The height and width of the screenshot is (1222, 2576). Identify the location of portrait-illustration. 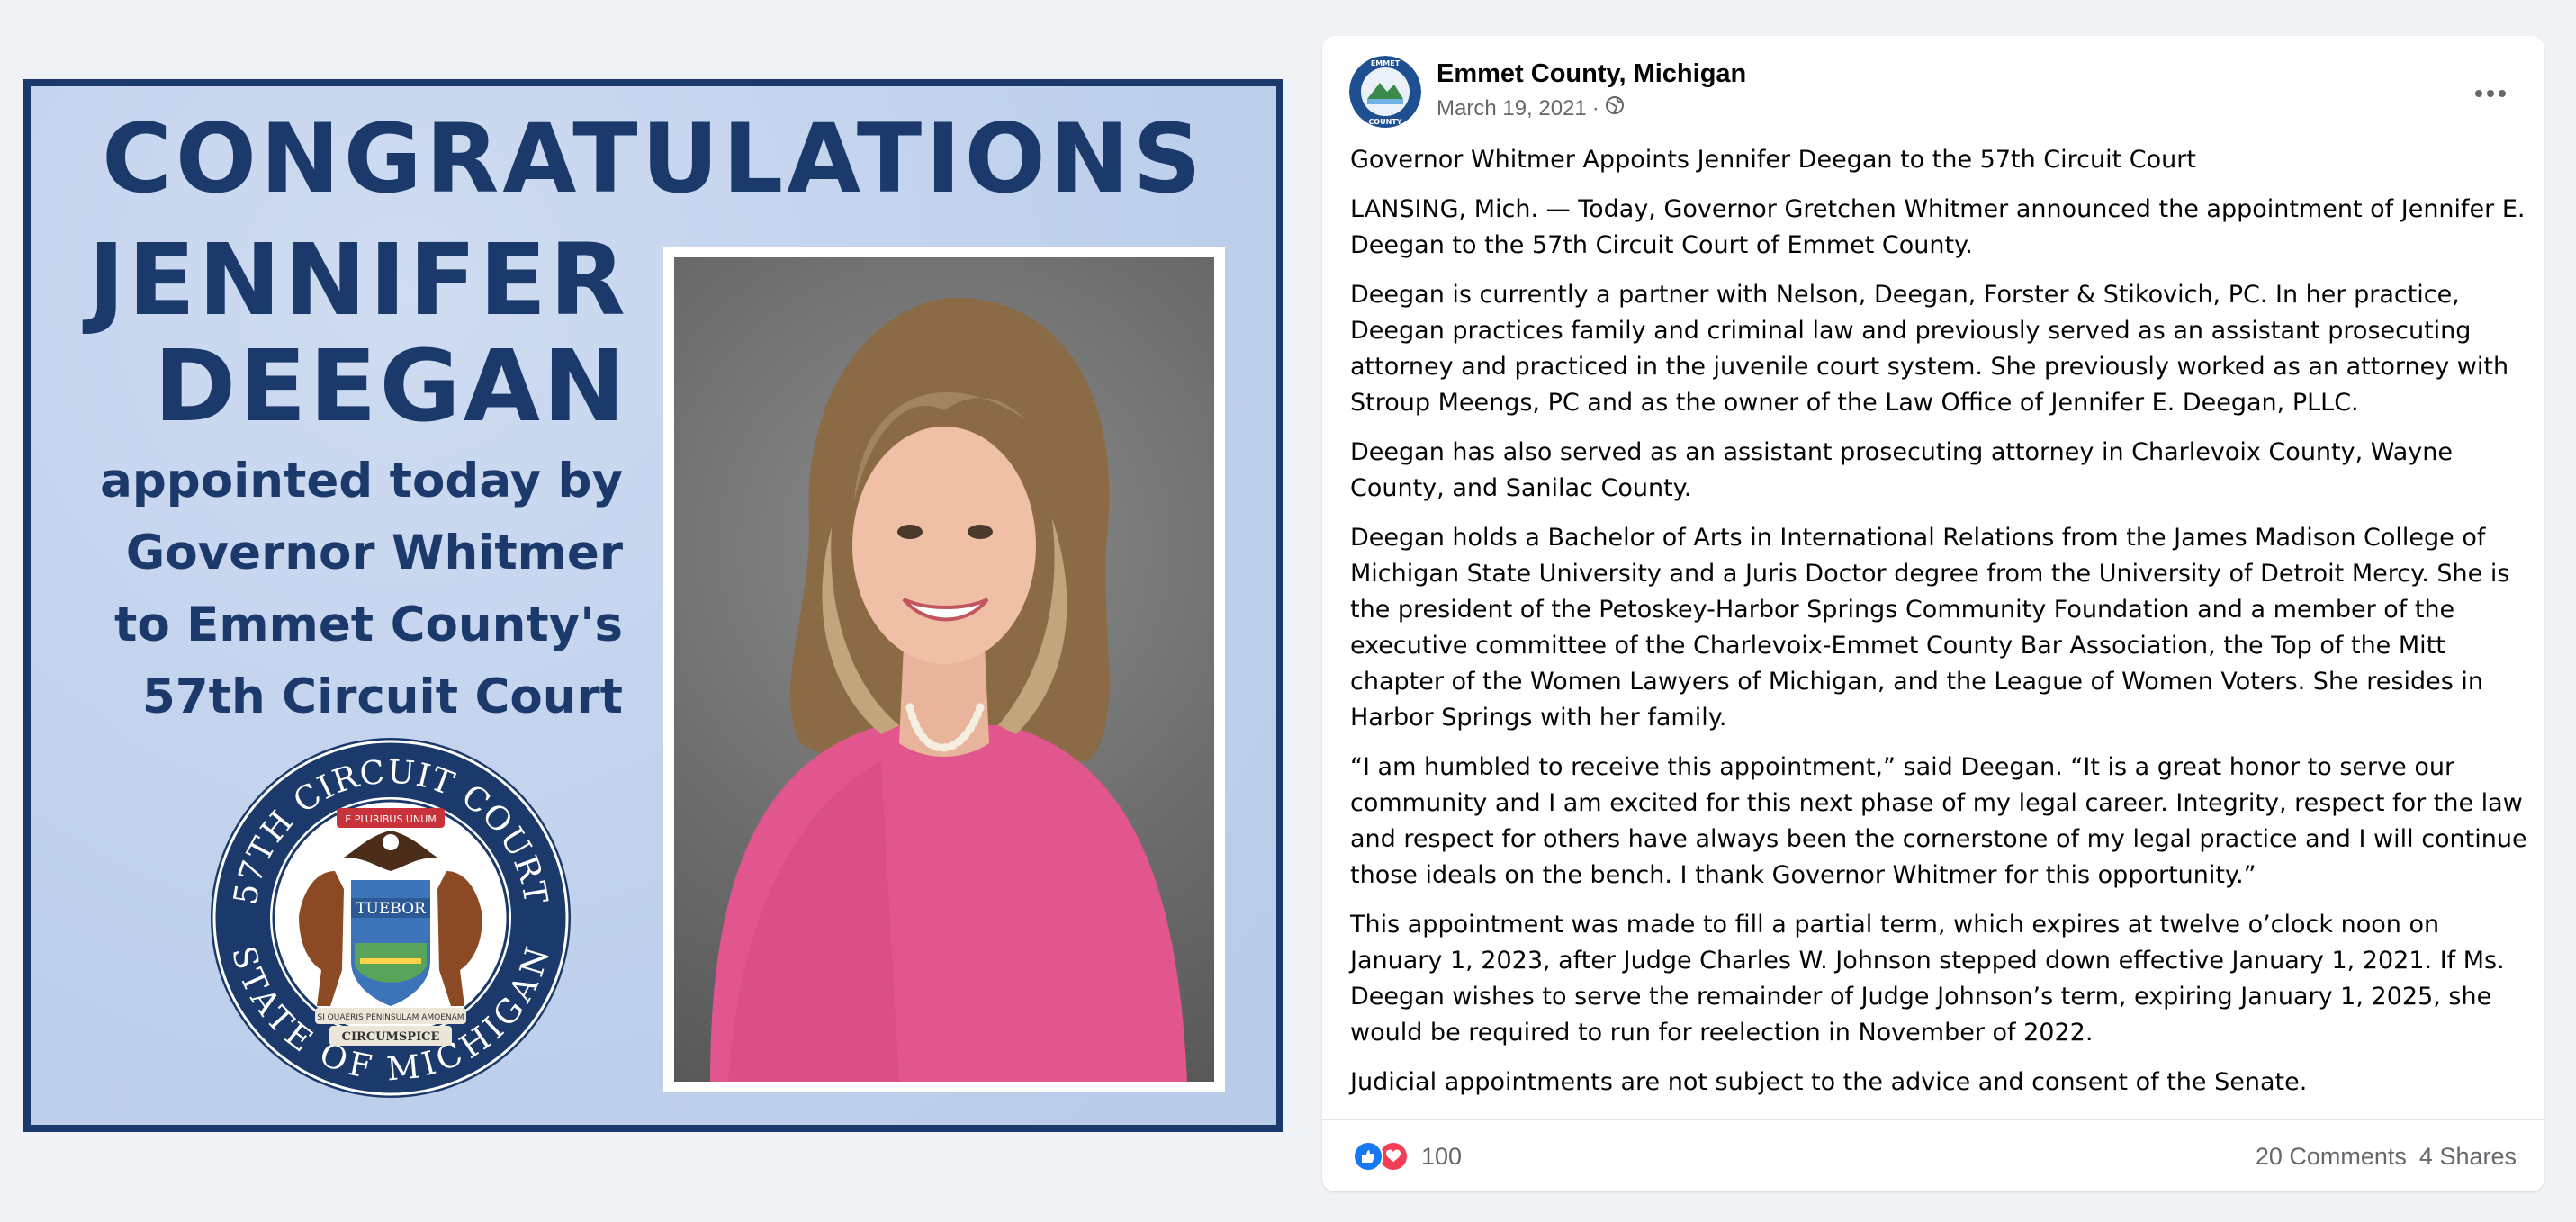
(948, 689).